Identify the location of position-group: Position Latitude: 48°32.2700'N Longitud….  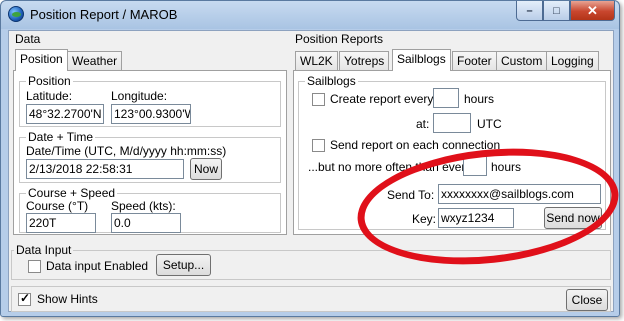
(150, 100).